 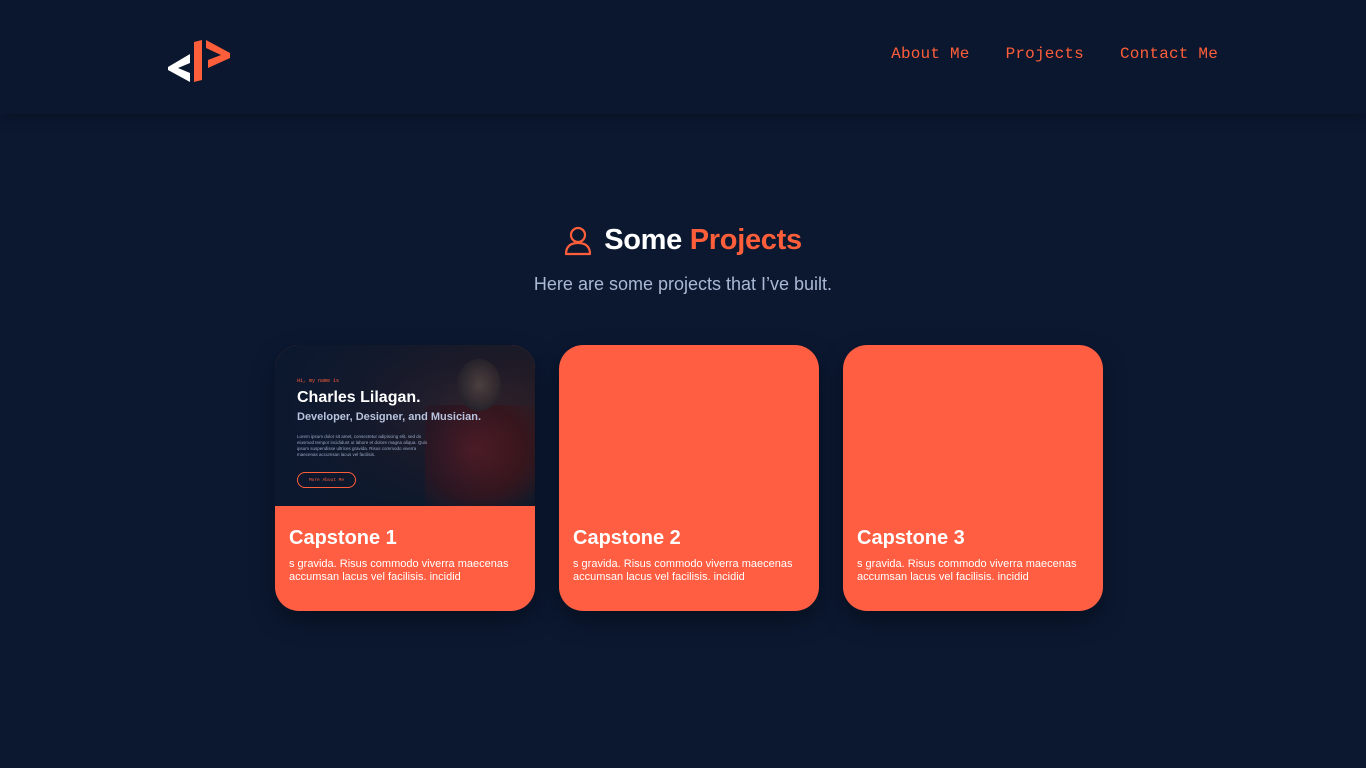 What do you see at coordinates (359, 397) in the screenshot?
I see `preview-name: Charles Lilagan.` at bounding box center [359, 397].